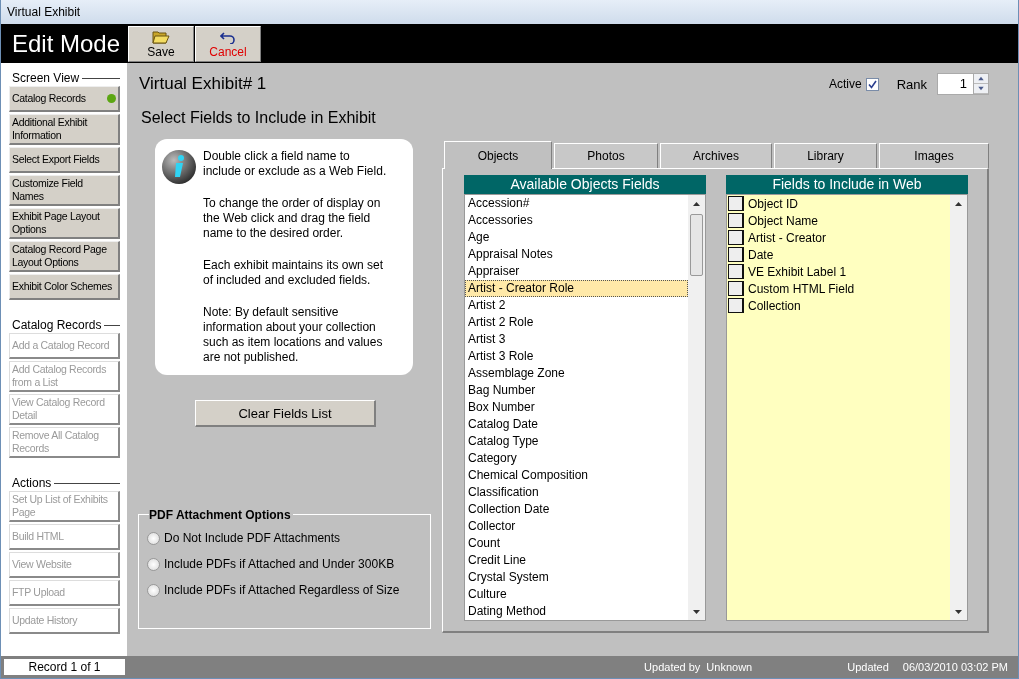  What do you see at coordinates (868, 667) in the screenshot?
I see `status-label: Updated` at bounding box center [868, 667].